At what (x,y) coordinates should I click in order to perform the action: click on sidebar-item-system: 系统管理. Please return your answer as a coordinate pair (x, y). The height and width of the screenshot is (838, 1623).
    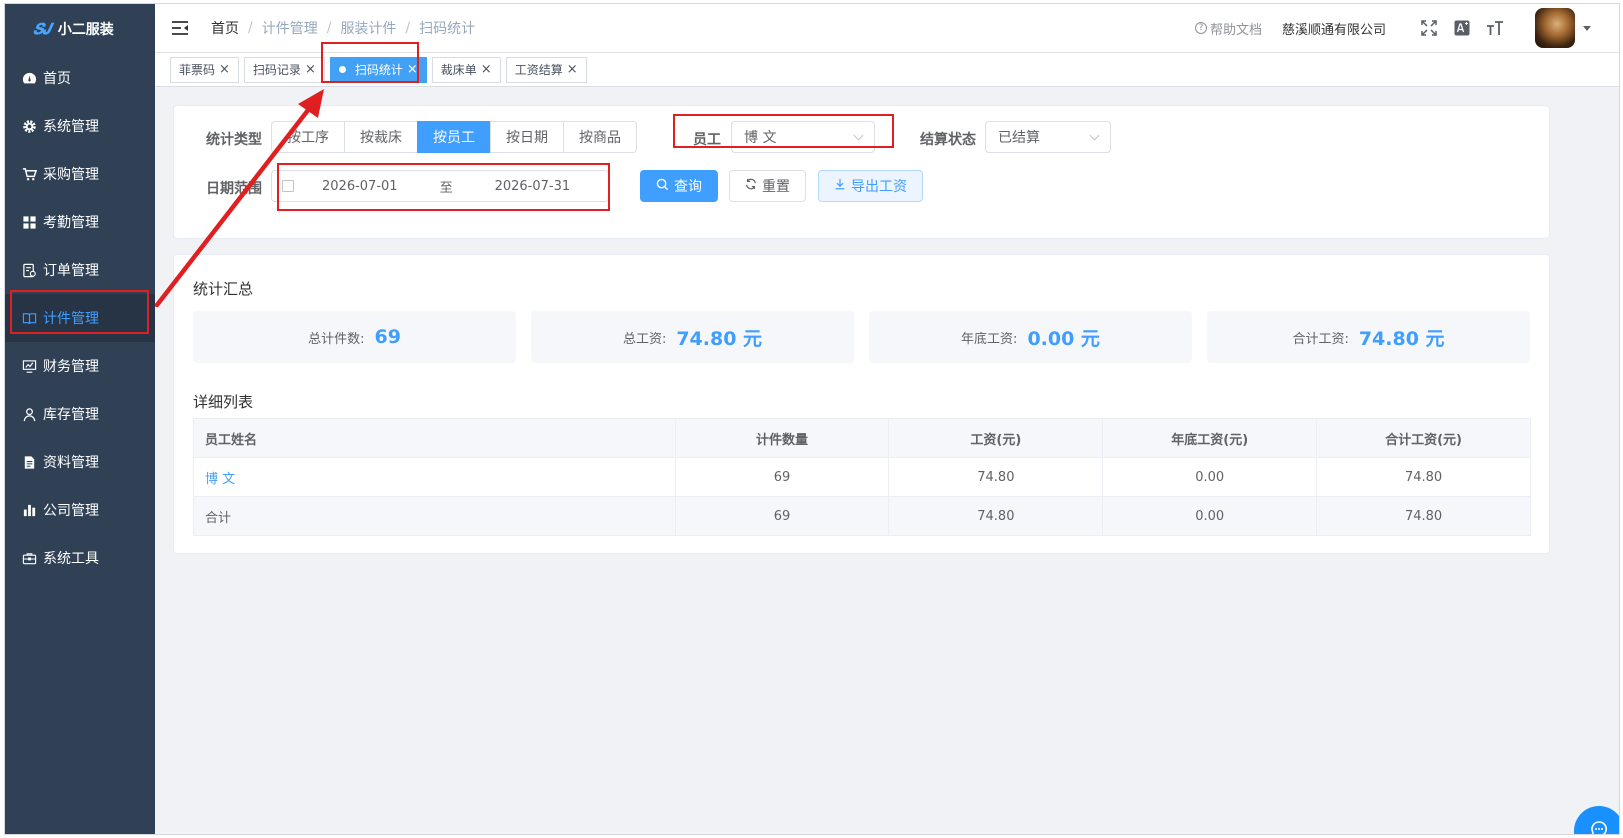
    Looking at the image, I should click on (80, 126).